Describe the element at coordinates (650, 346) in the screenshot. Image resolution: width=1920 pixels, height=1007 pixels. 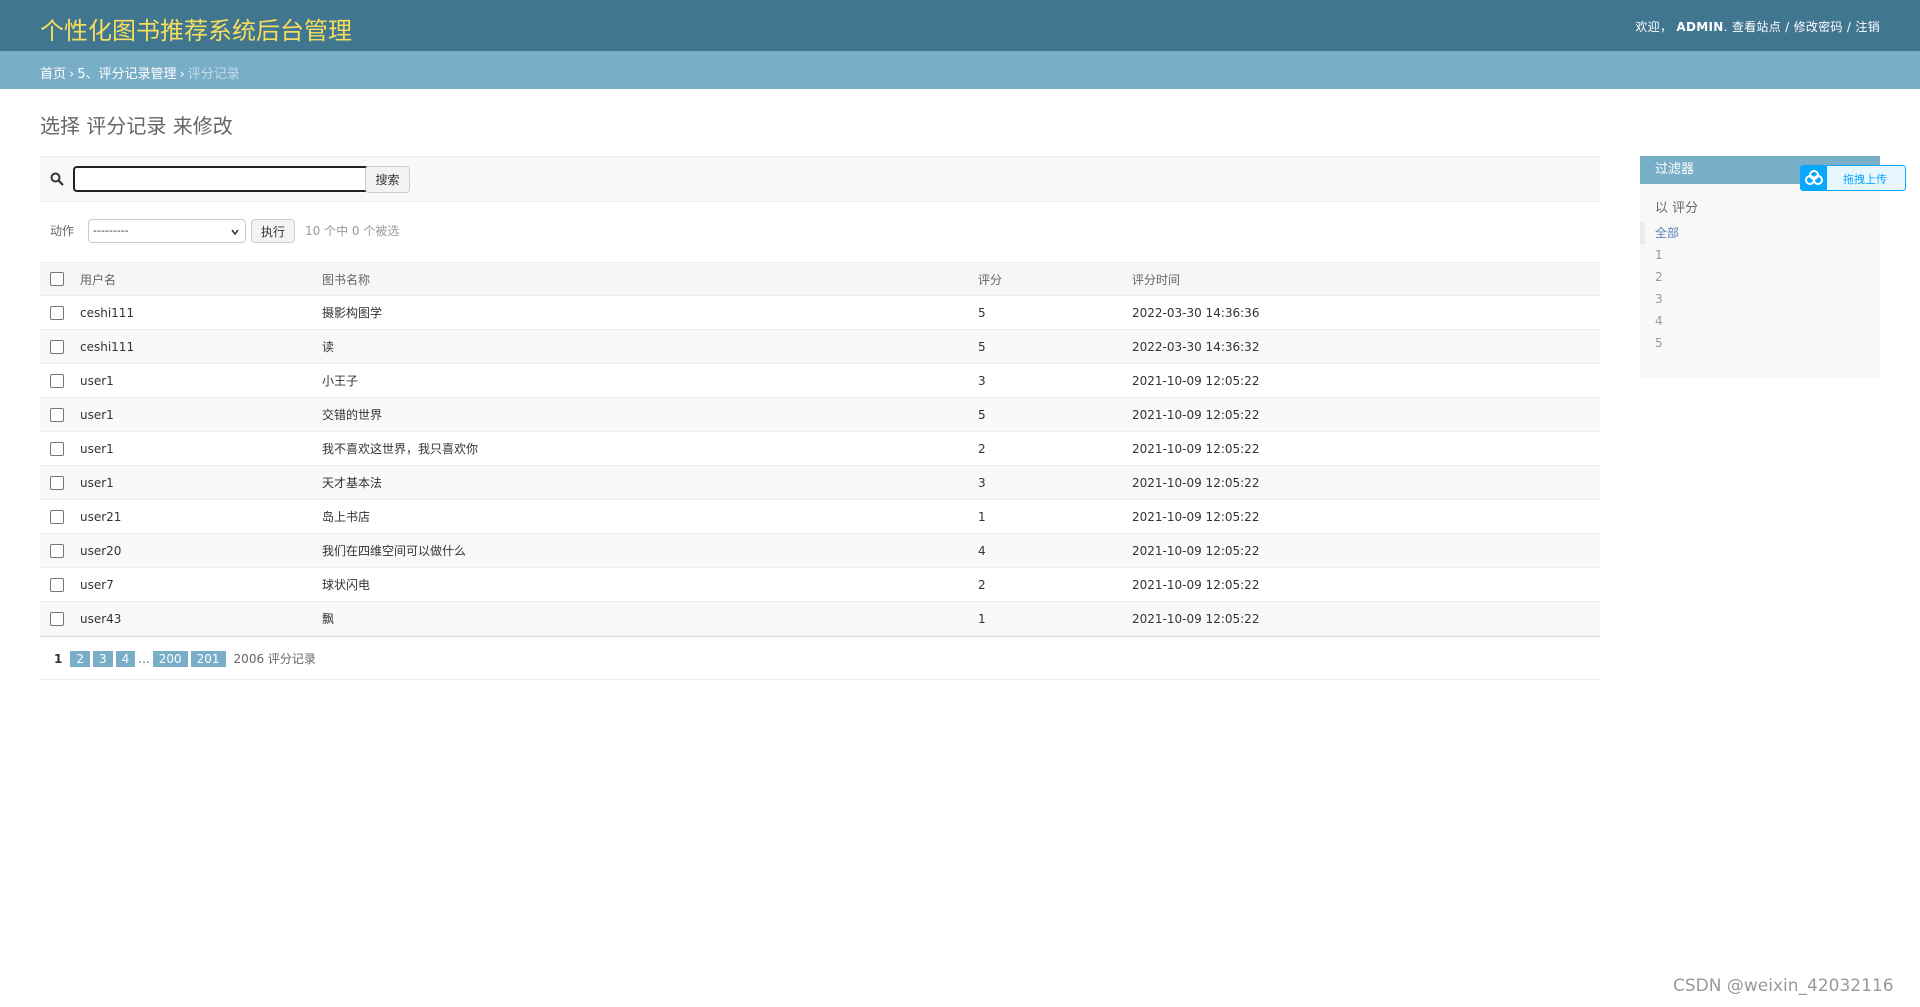
I see `cell-book: 读` at that location.